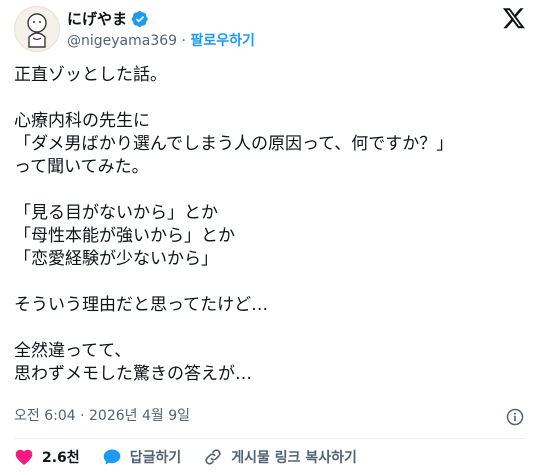 The image size is (539, 475). What do you see at coordinates (161, 30) in the screenshot?
I see `author-block: にげやま @nigeyama369 · 팔로우하기` at bounding box center [161, 30].